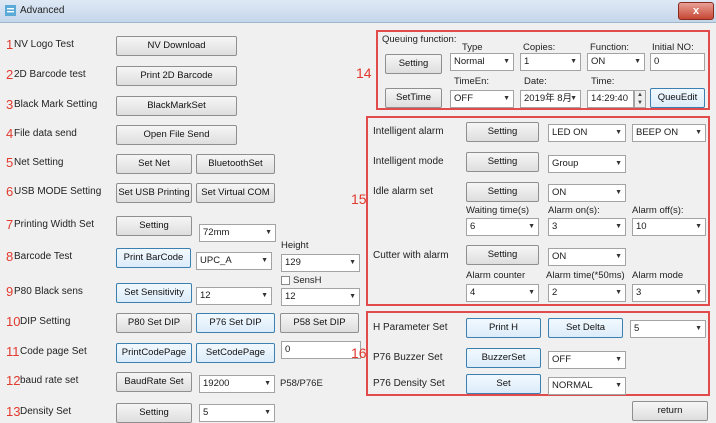 The width and height of the screenshot is (716, 423). What do you see at coordinates (46, 411) in the screenshot?
I see `row-label: Density Set` at bounding box center [46, 411].